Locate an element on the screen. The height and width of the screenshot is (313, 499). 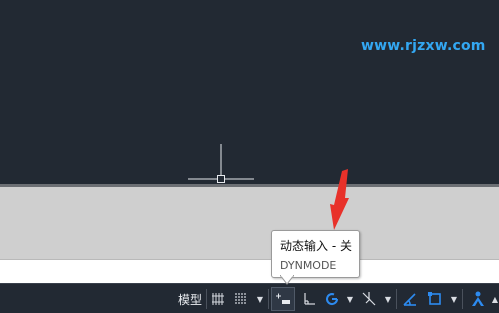
isodraft-dropdown-chevron-down-icon: ▼ is located at coordinates (388, 299).